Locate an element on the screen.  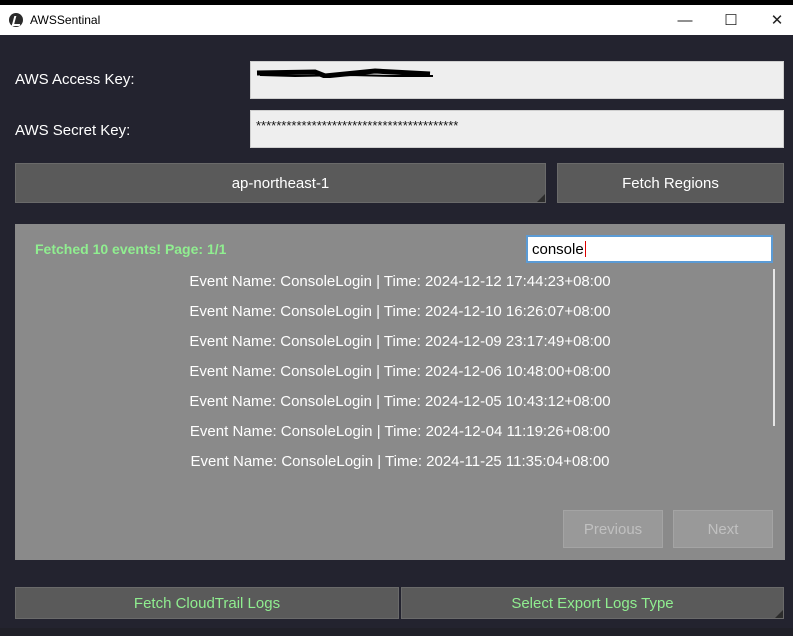
region-selected-label: ap-northeast-1 is located at coordinates (280, 183).